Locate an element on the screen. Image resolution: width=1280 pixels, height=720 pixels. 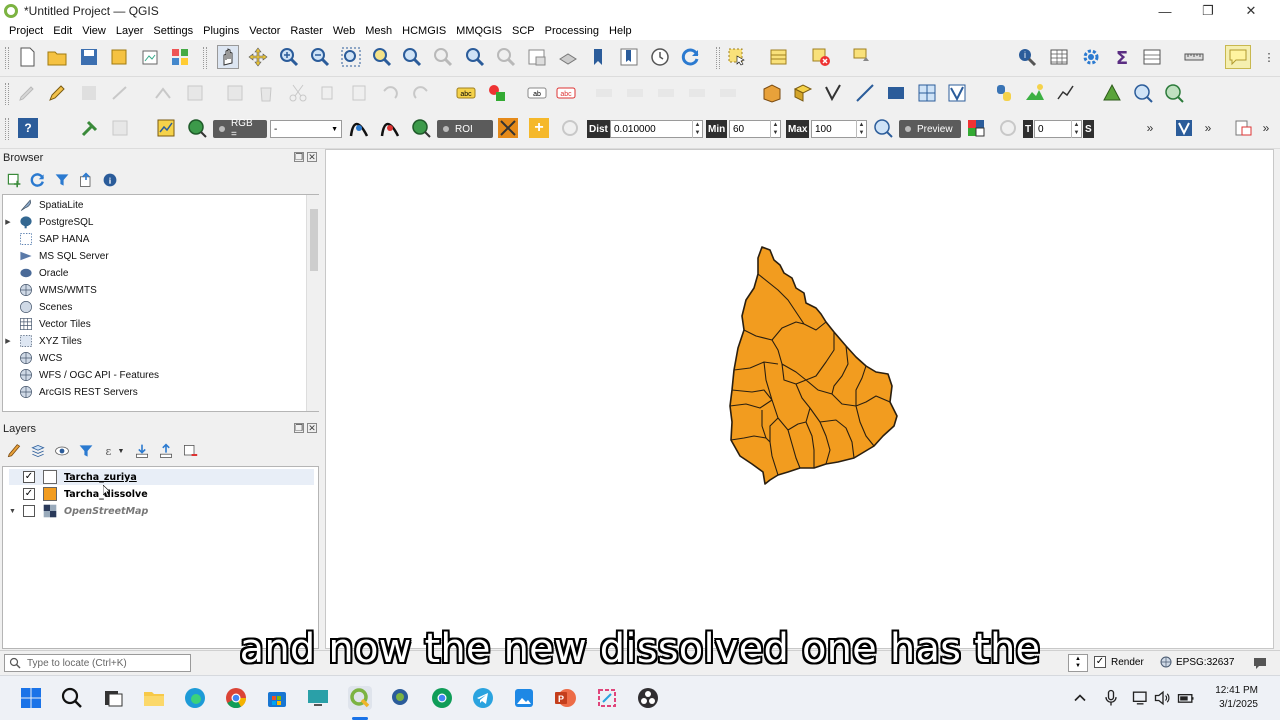
browser-item-postgresql: ▶ PostgreSQL is located at coordinates (48, 222).